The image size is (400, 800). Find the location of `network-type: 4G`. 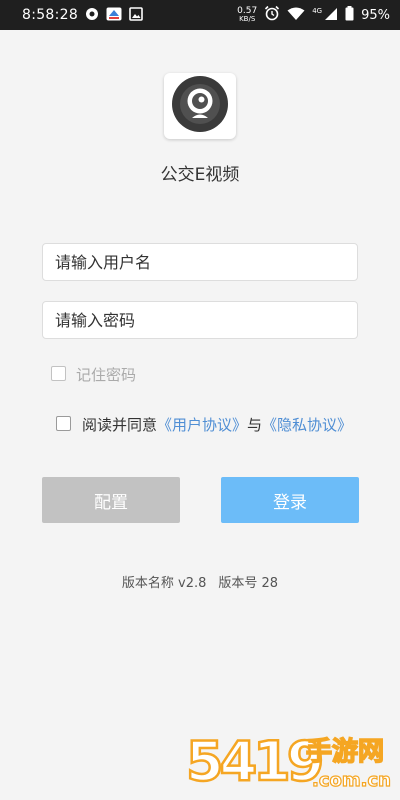

network-type: 4G is located at coordinates (317, 11).